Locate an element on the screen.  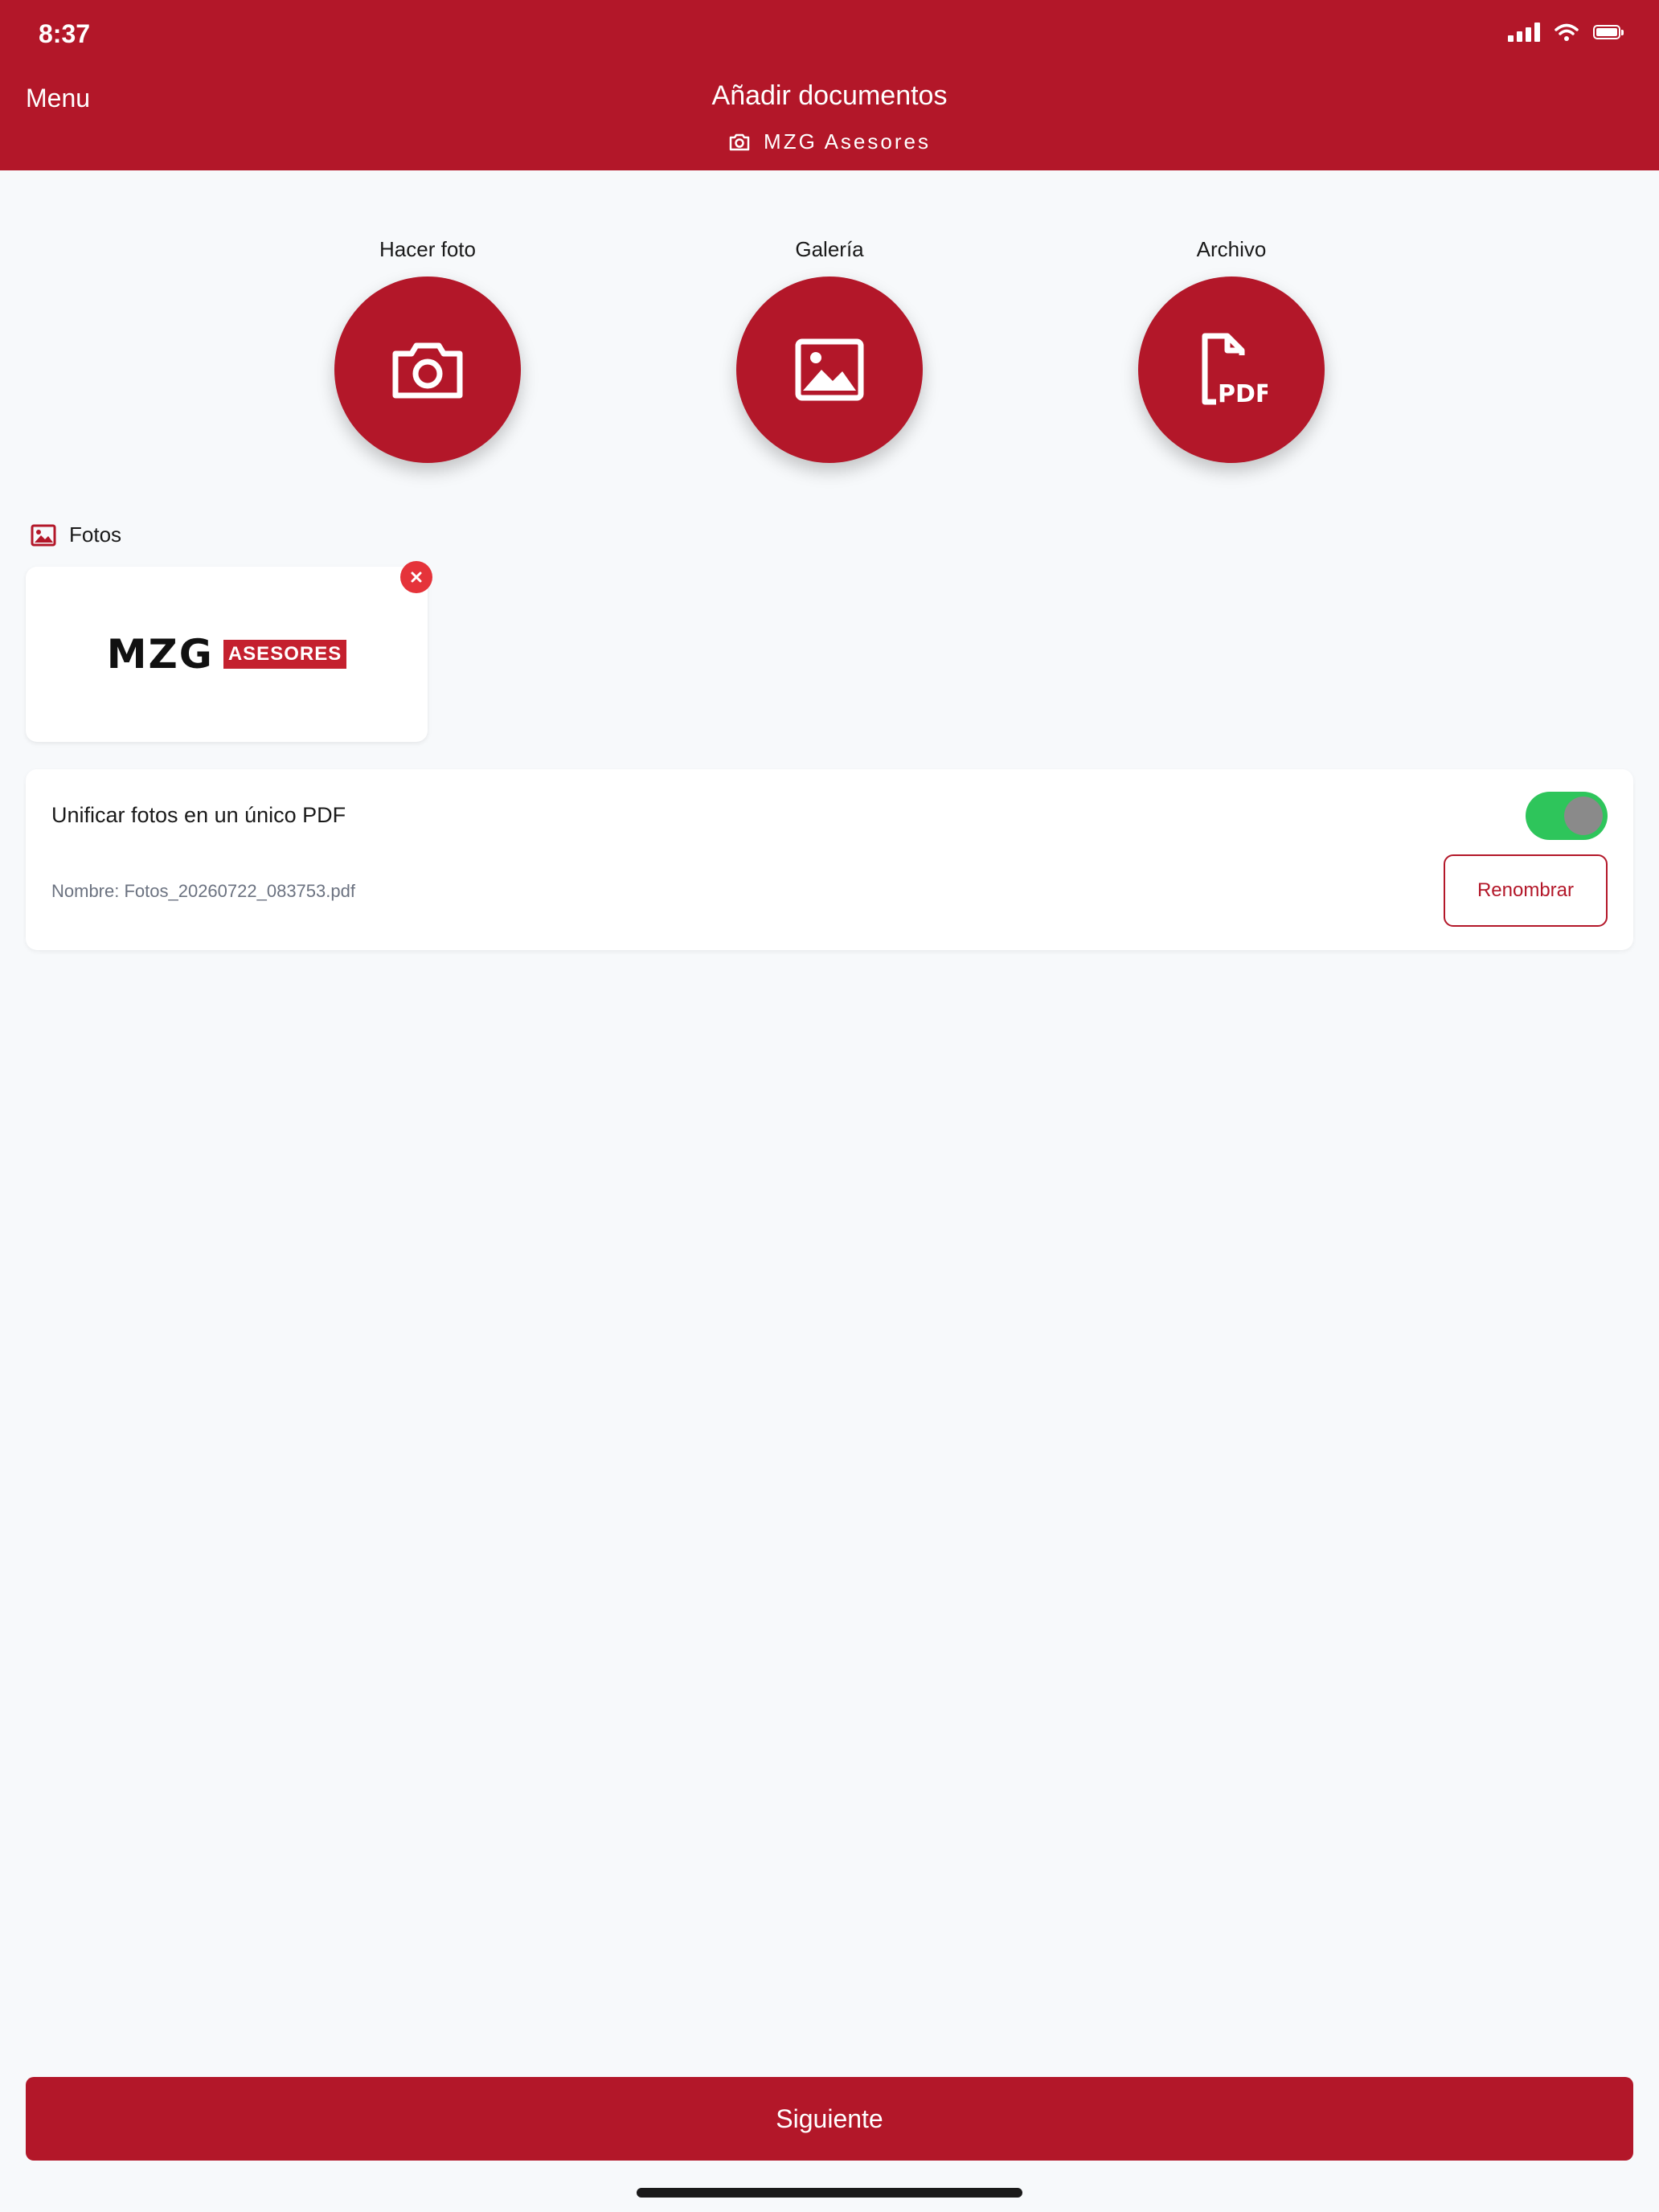
take-photo-button is located at coordinates (427, 369).